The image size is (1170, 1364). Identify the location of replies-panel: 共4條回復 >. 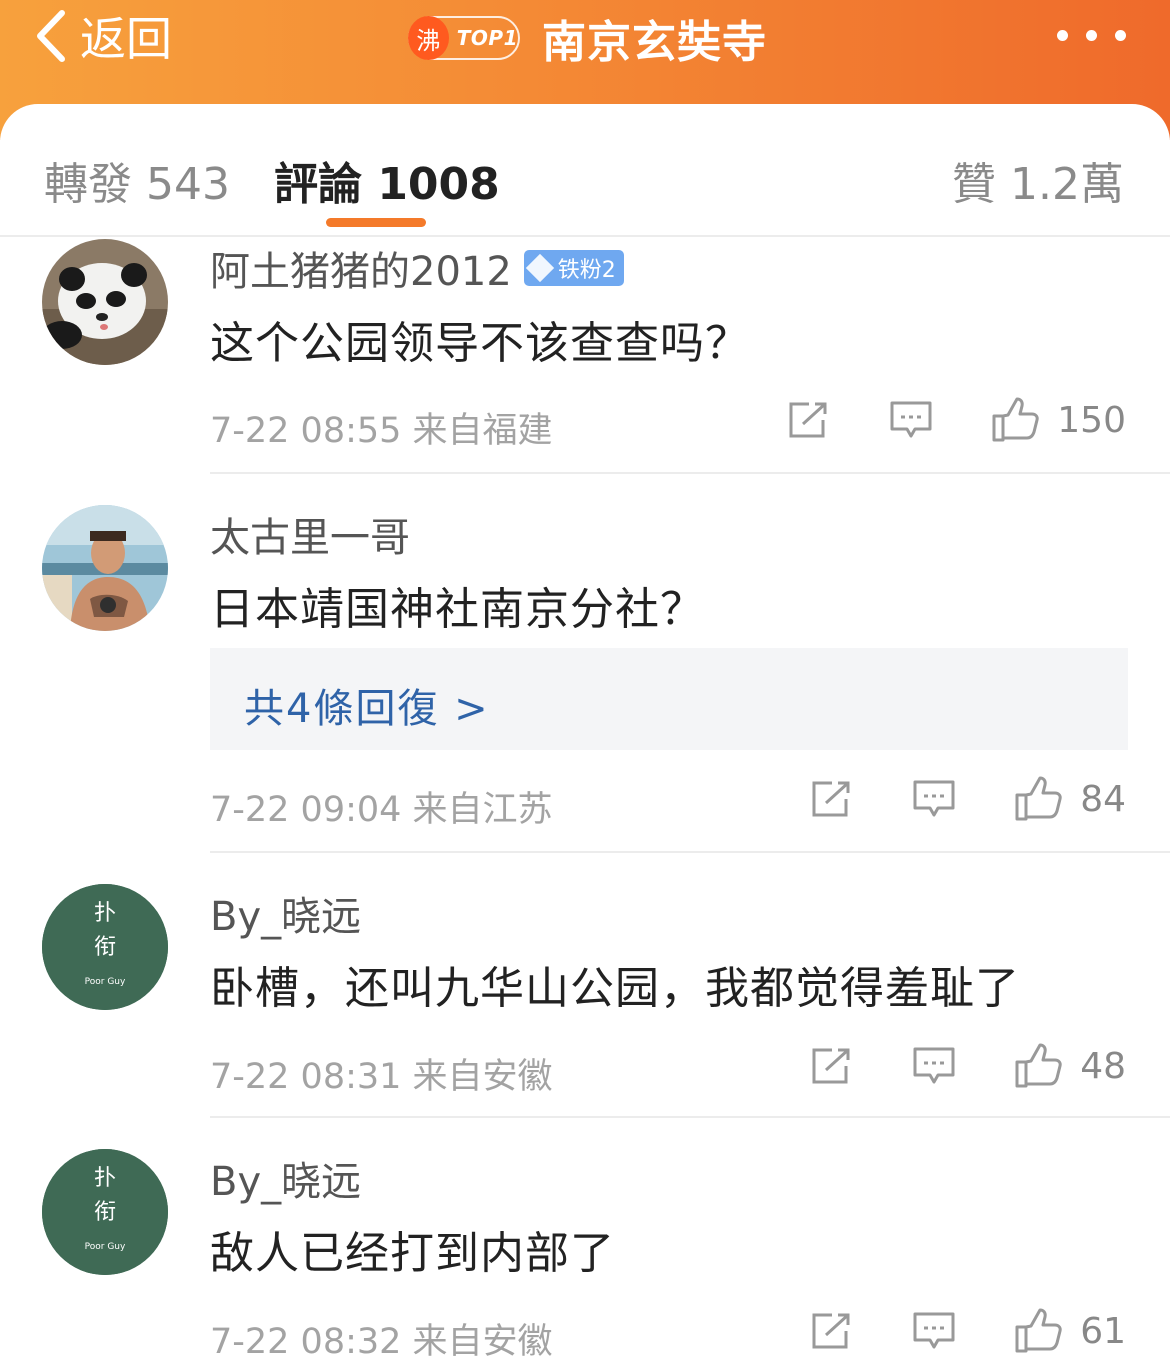
(669, 699).